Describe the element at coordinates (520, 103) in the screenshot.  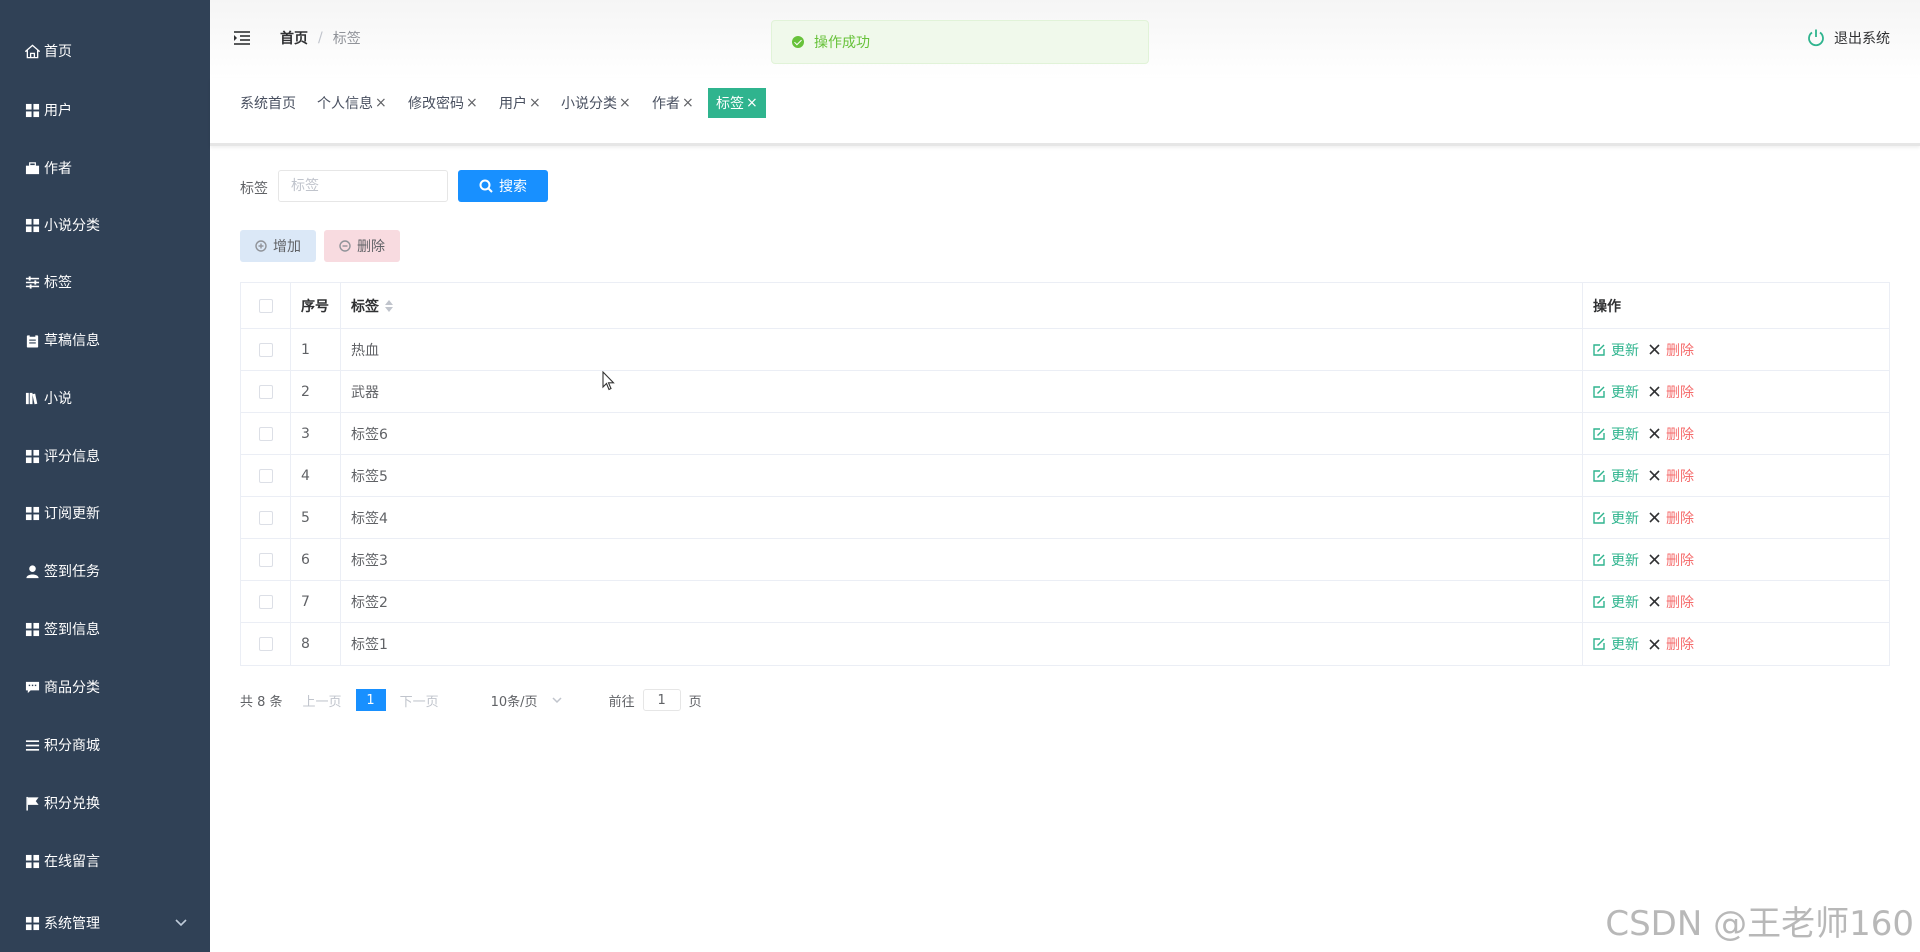
I see `tab-3: 用户 ×` at that location.